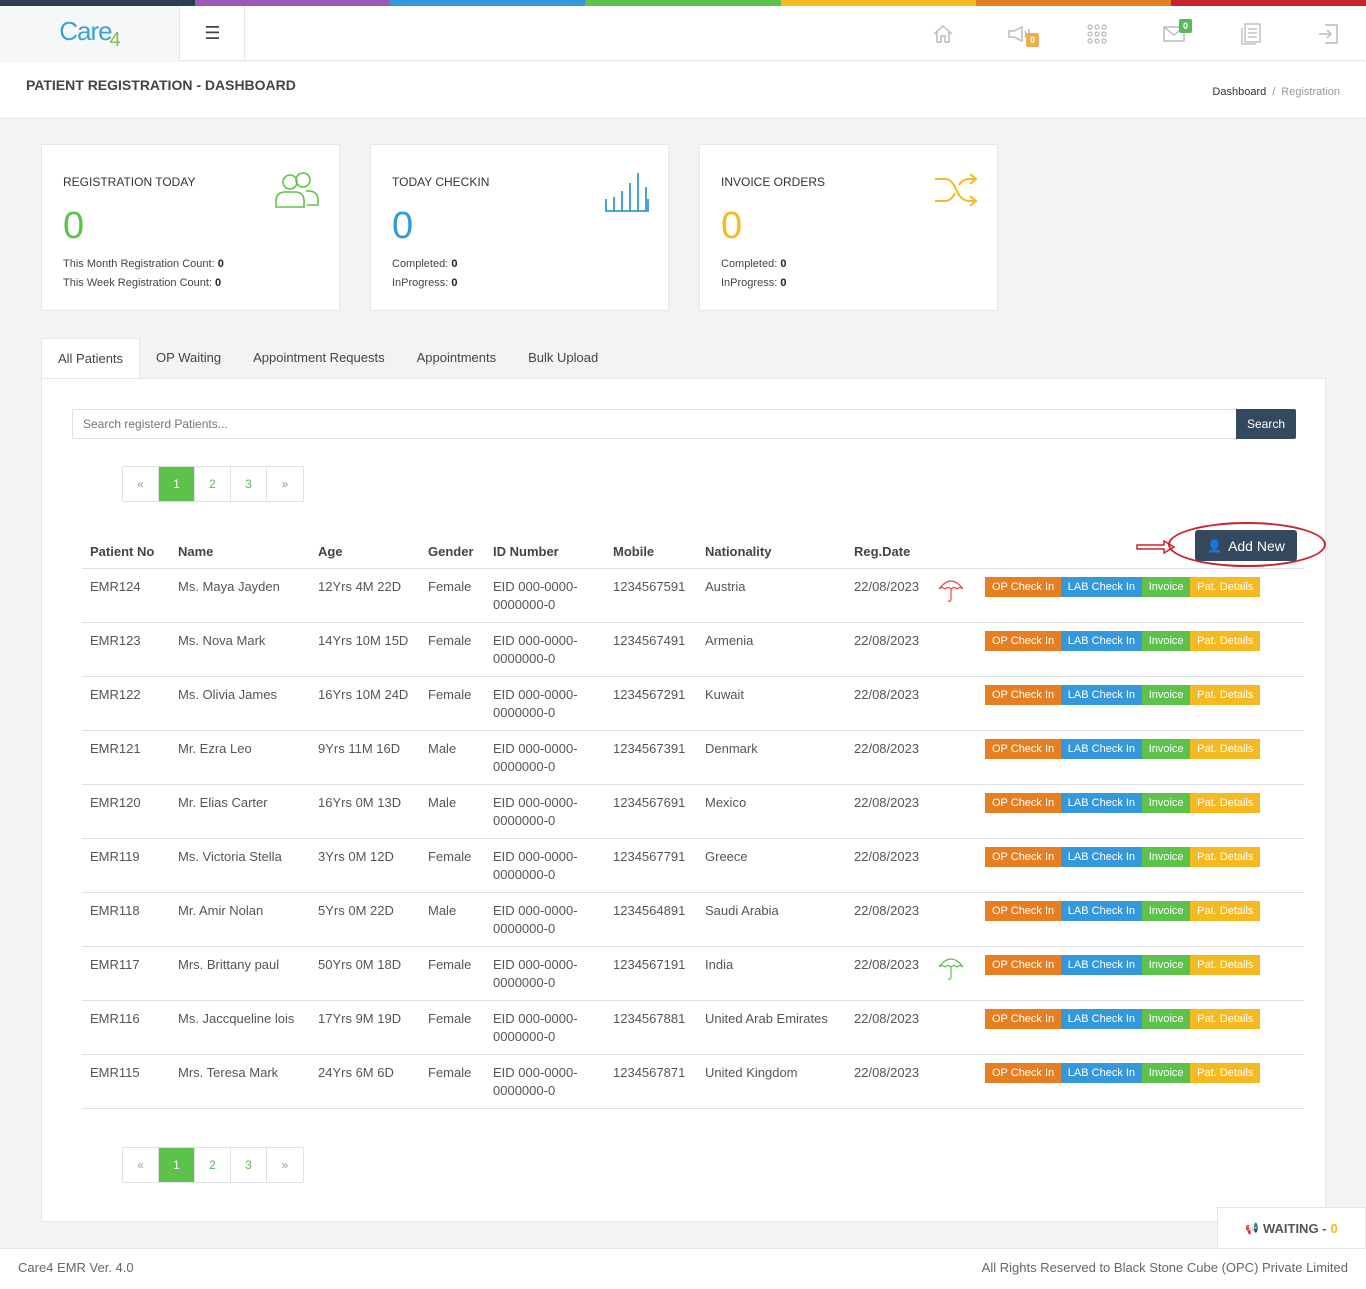  What do you see at coordinates (240, 553) in the screenshot?
I see `col-name: Name` at bounding box center [240, 553].